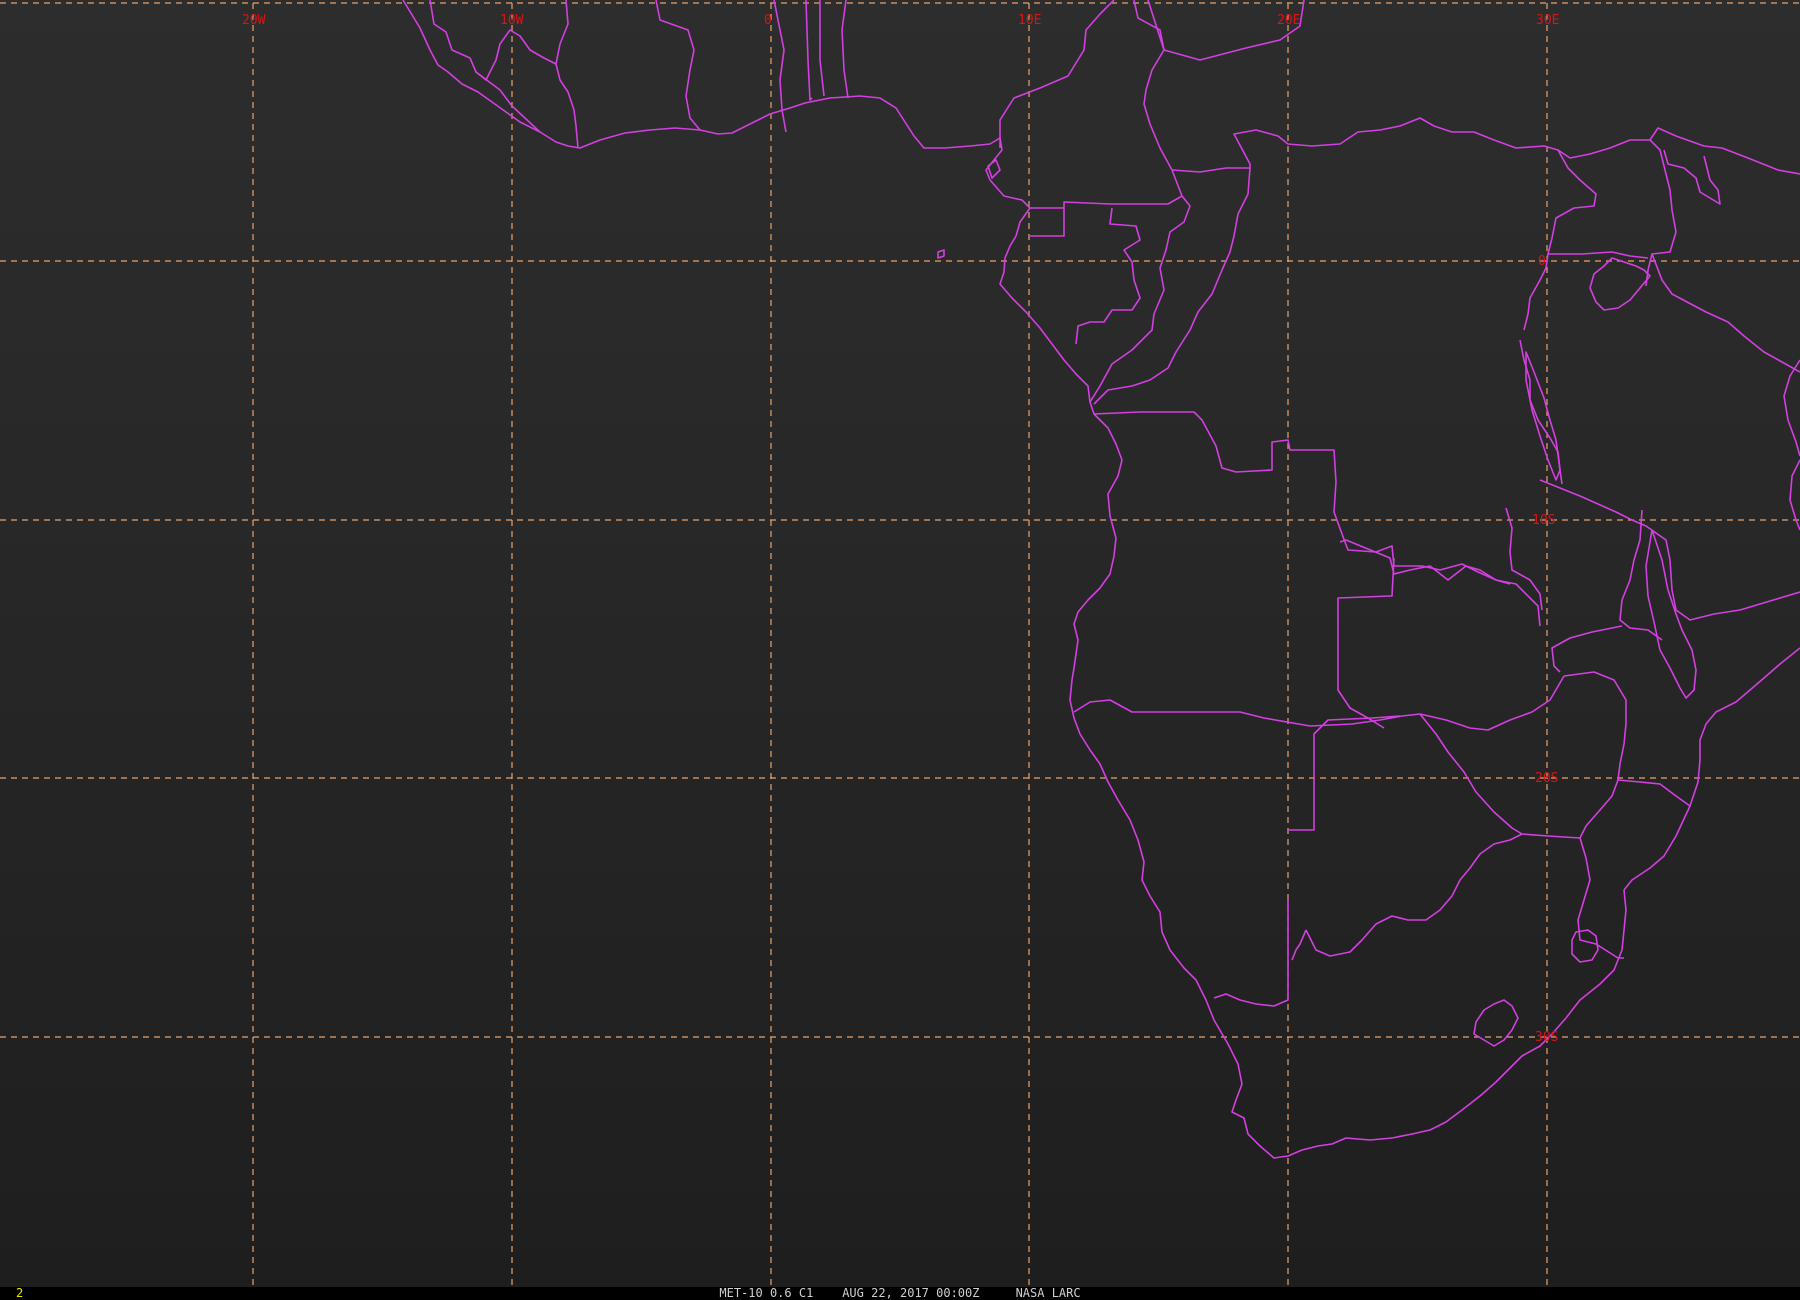 The width and height of the screenshot is (1800, 1300). What do you see at coordinates (1711, 769) in the screenshot?
I see `indian-ocean-coastline` at bounding box center [1711, 769].